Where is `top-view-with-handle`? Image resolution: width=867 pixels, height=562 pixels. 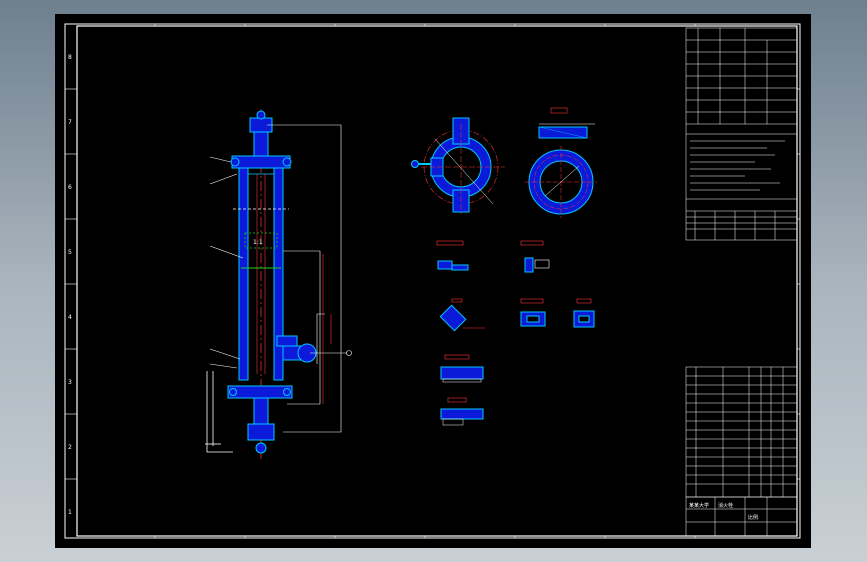
top-view-with-handle is located at coordinates (458, 165).